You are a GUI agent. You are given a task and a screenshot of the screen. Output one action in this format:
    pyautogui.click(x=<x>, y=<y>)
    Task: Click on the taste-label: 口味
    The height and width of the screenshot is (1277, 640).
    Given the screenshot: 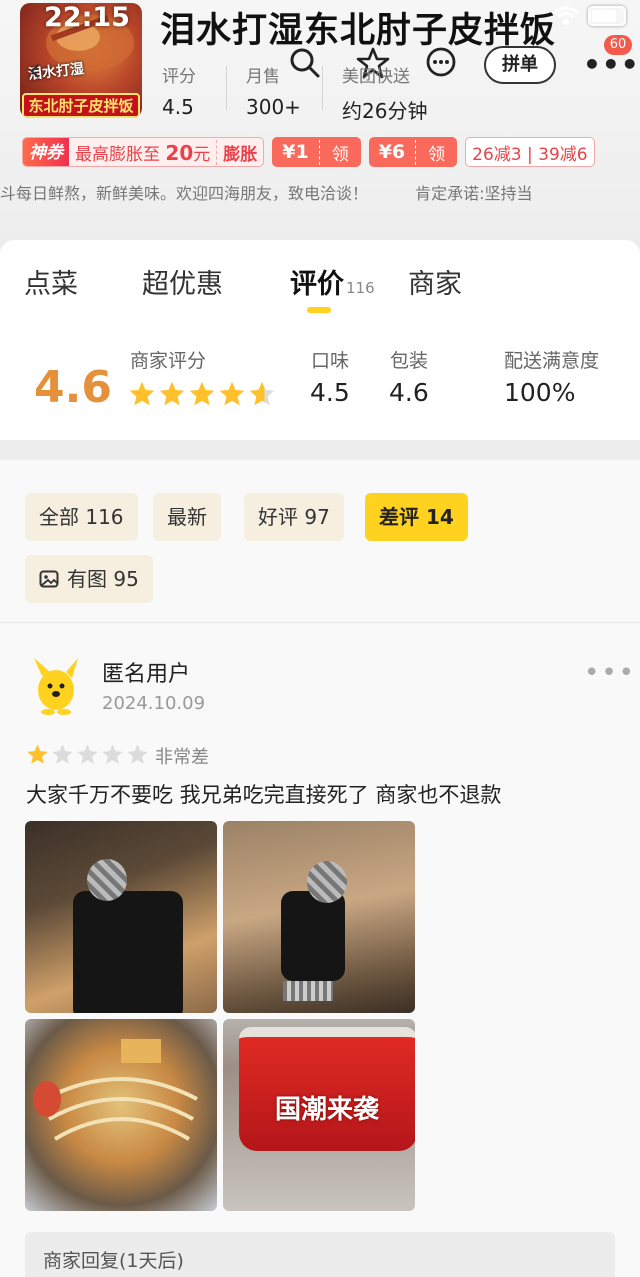 What is the action you would take?
    pyautogui.click(x=330, y=361)
    